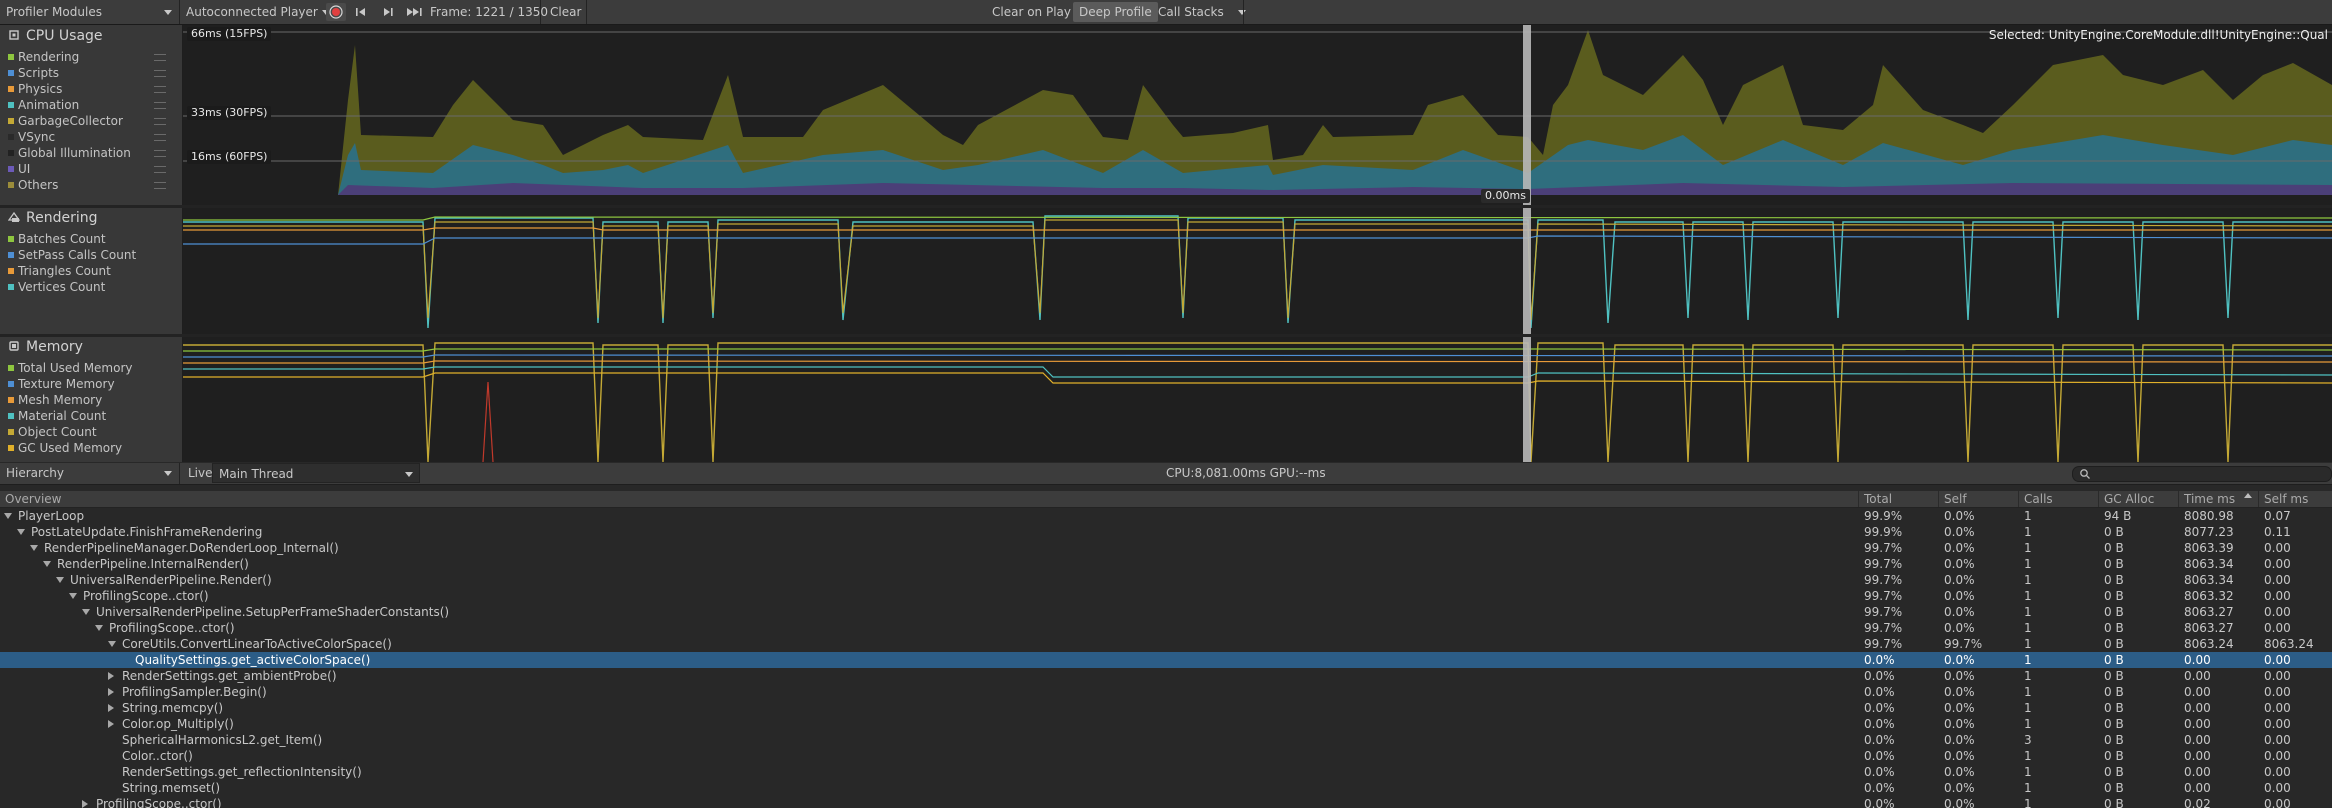 The image size is (2332, 808). Describe the element at coordinates (2210, 499) in the screenshot. I see `column-time-ms-label: Time ms` at that location.